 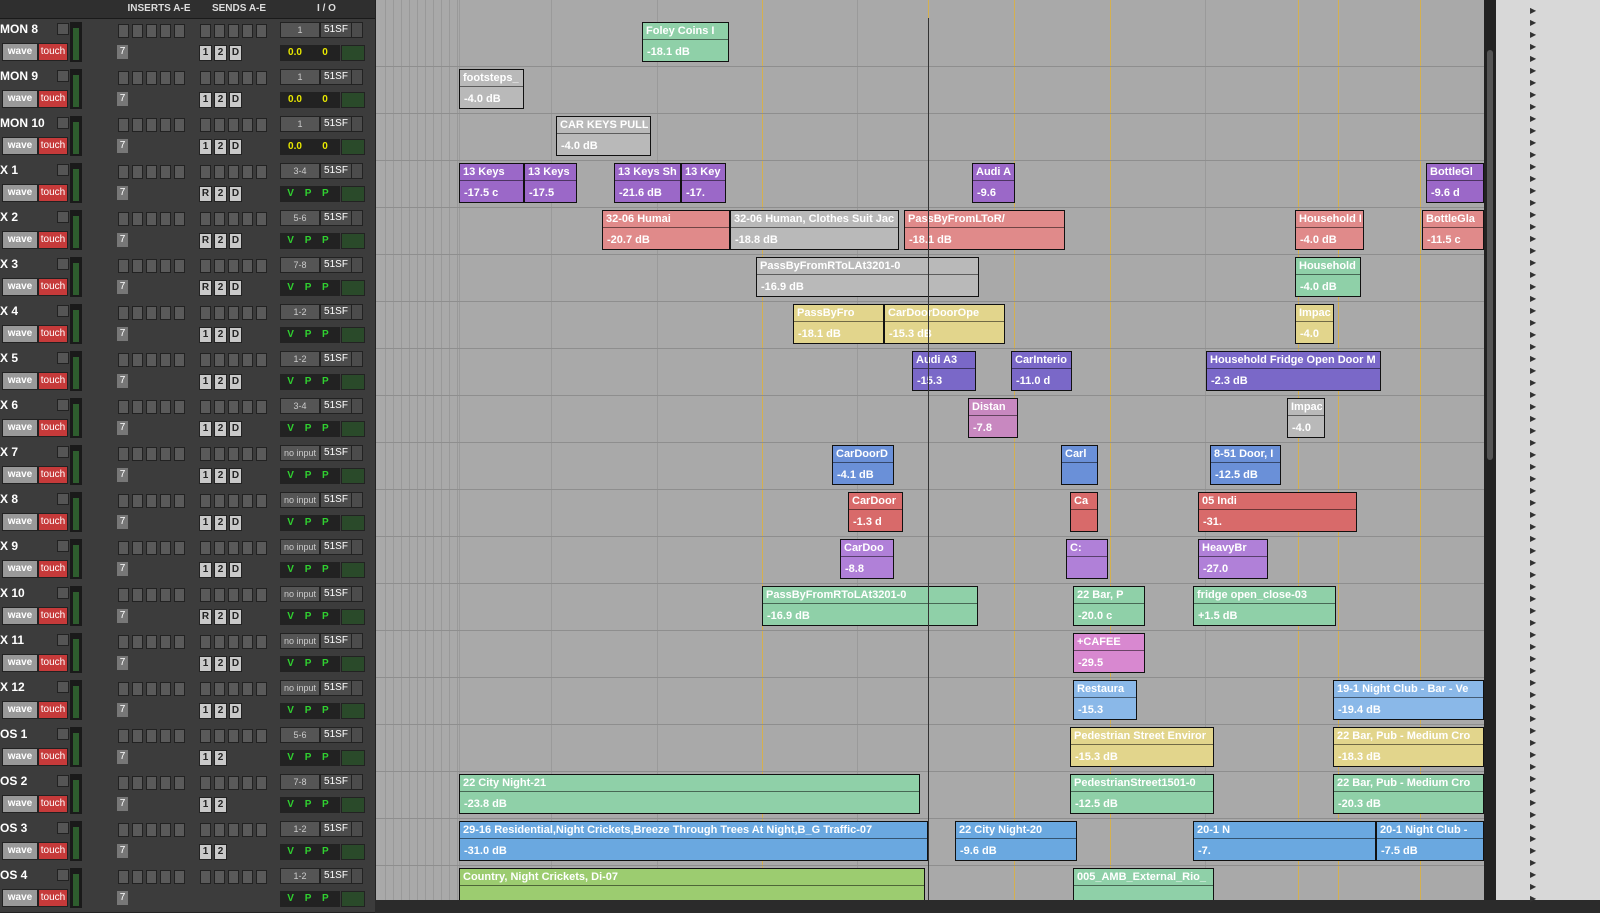 I want to click on clip-gain: -7., so click(x=1204, y=851).